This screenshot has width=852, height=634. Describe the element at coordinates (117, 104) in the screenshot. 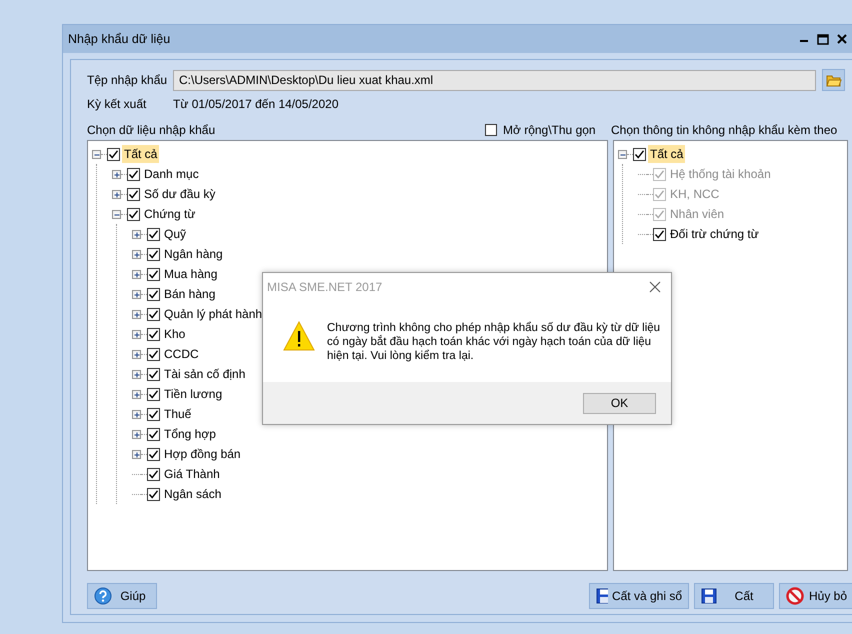

I see `period-label: Kỳ kết xuất` at that location.